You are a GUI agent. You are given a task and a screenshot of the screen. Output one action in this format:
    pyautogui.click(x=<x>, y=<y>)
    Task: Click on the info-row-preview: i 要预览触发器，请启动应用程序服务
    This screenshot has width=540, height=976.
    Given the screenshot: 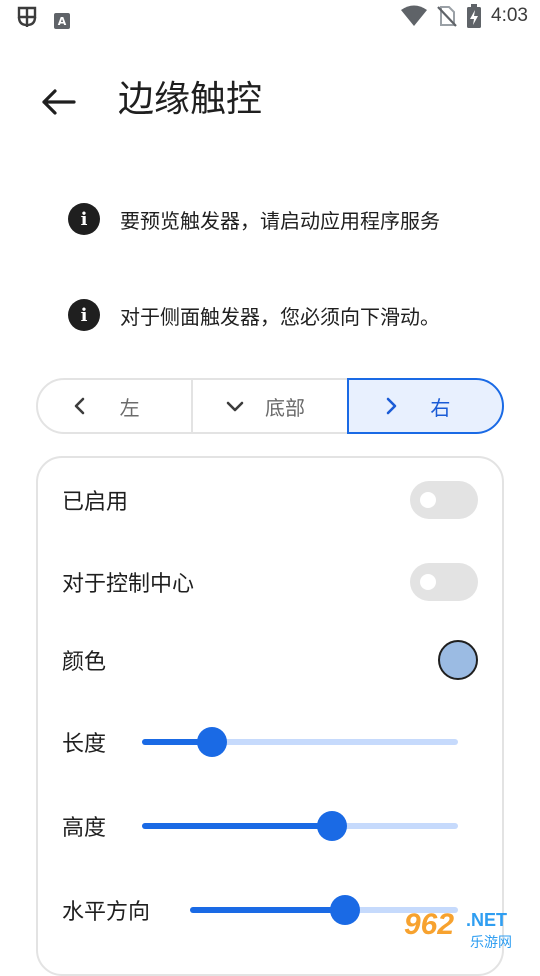 What is the action you would take?
    pyautogui.click(x=254, y=219)
    